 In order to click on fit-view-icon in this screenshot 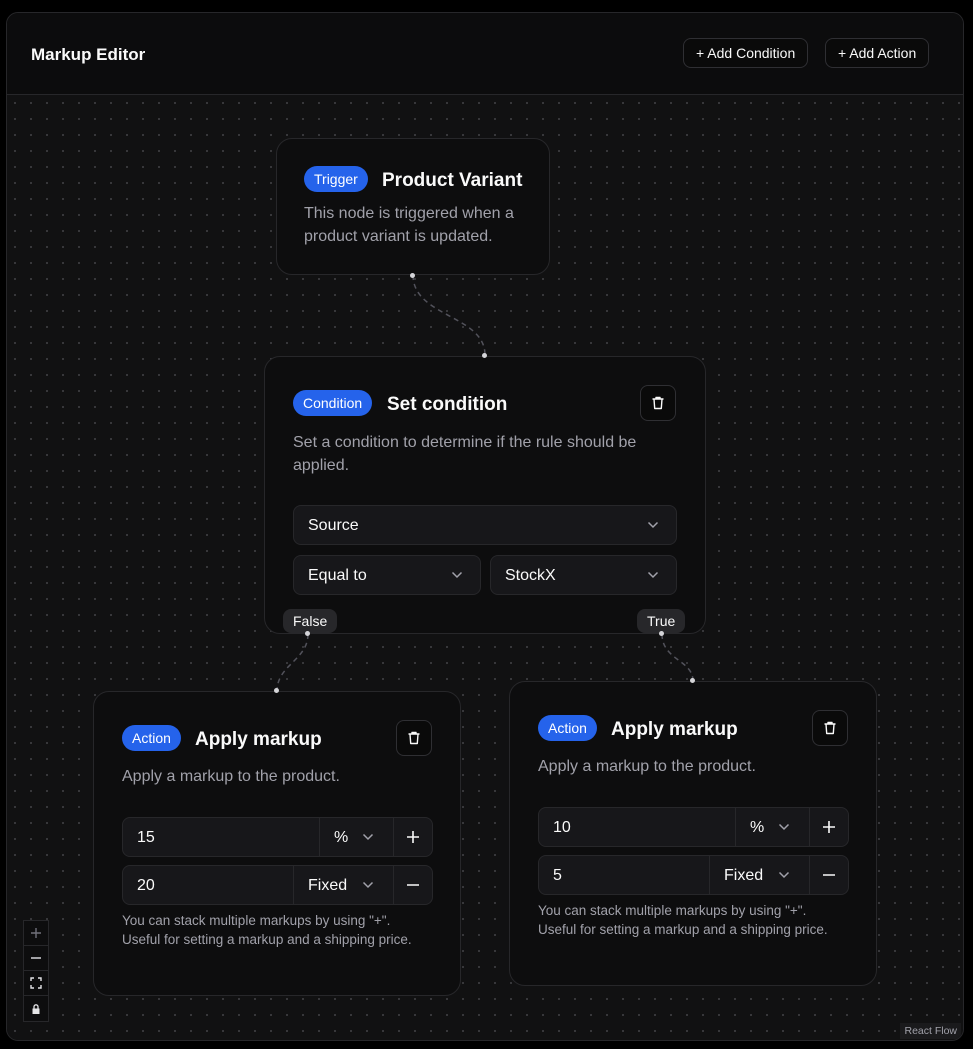, I will do `click(36, 983)`.